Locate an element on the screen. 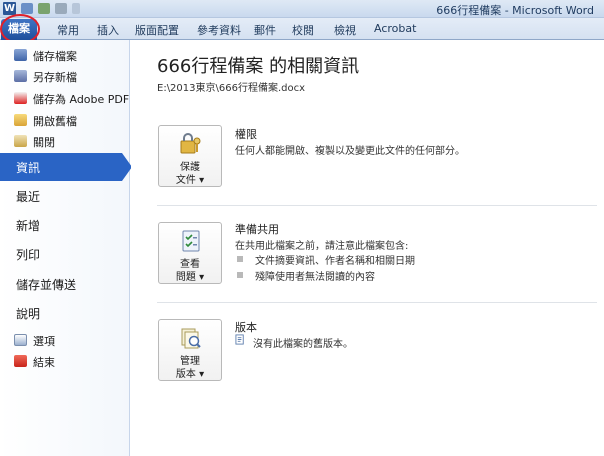  tab-page-layout: 版面配置 is located at coordinates (157, 30).